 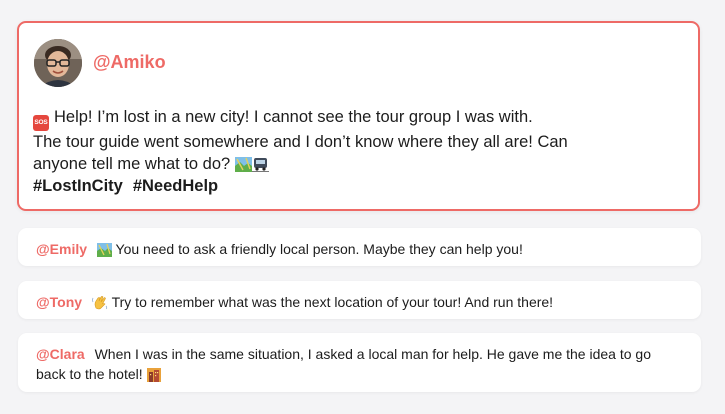 What do you see at coordinates (78, 186) in the screenshot?
I see `hashtag-lost-in-city: #LostInCity` at bounding box center [78, 186].